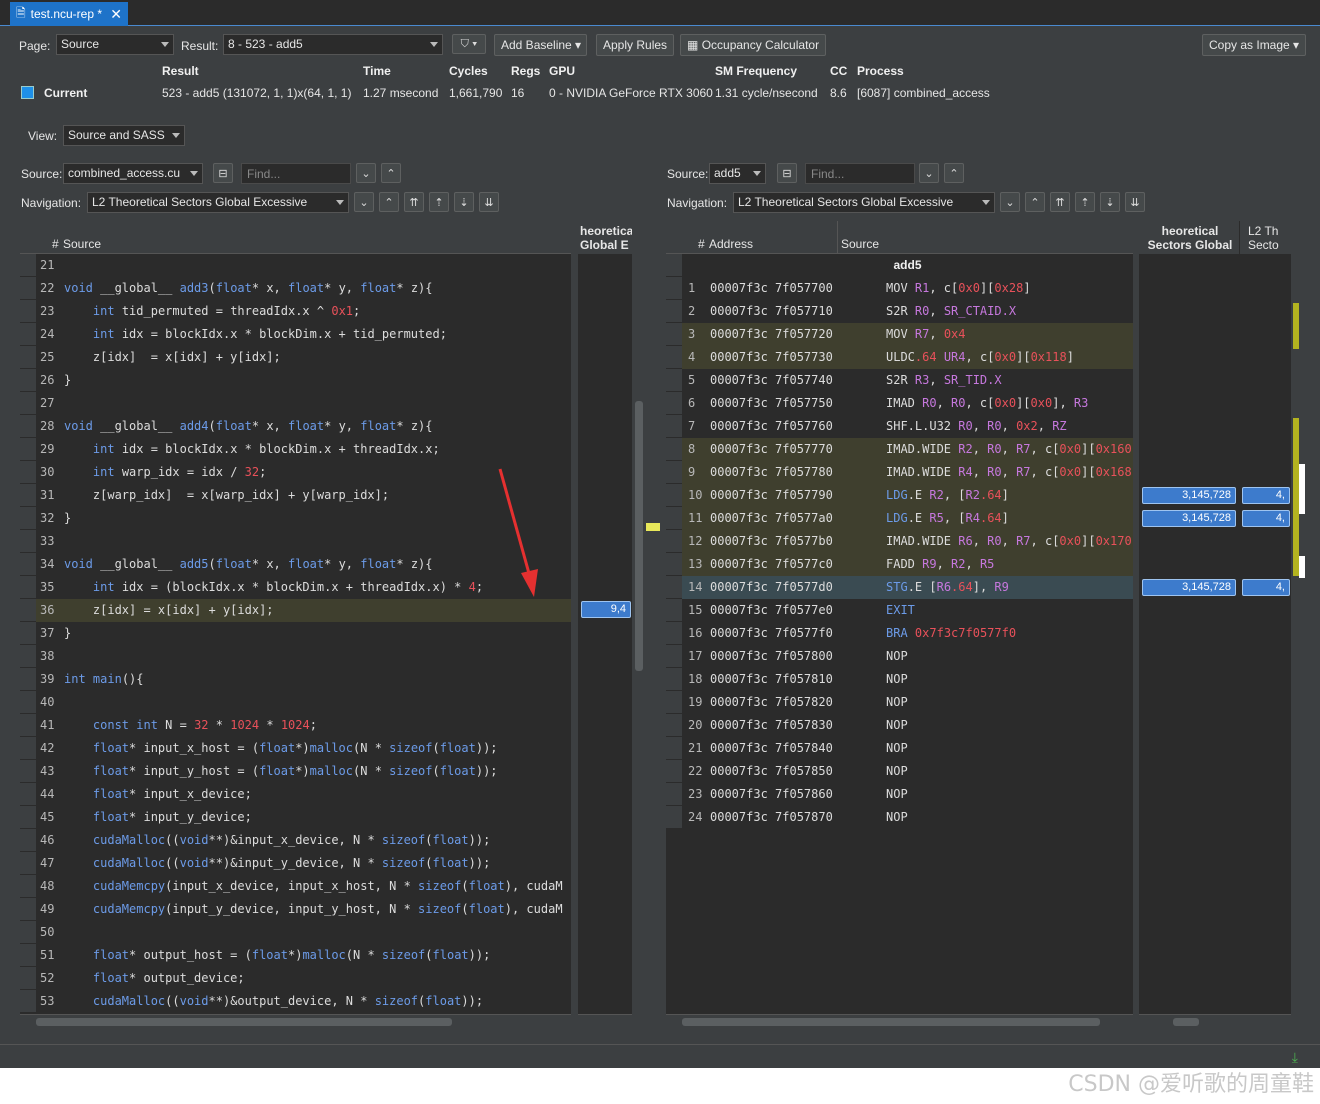 The width and height of the screenshot is (1320, 1104). Describe the element at coordinates (366, 173) in the screenshot. I see `find-next-button: ⌄` at that location.